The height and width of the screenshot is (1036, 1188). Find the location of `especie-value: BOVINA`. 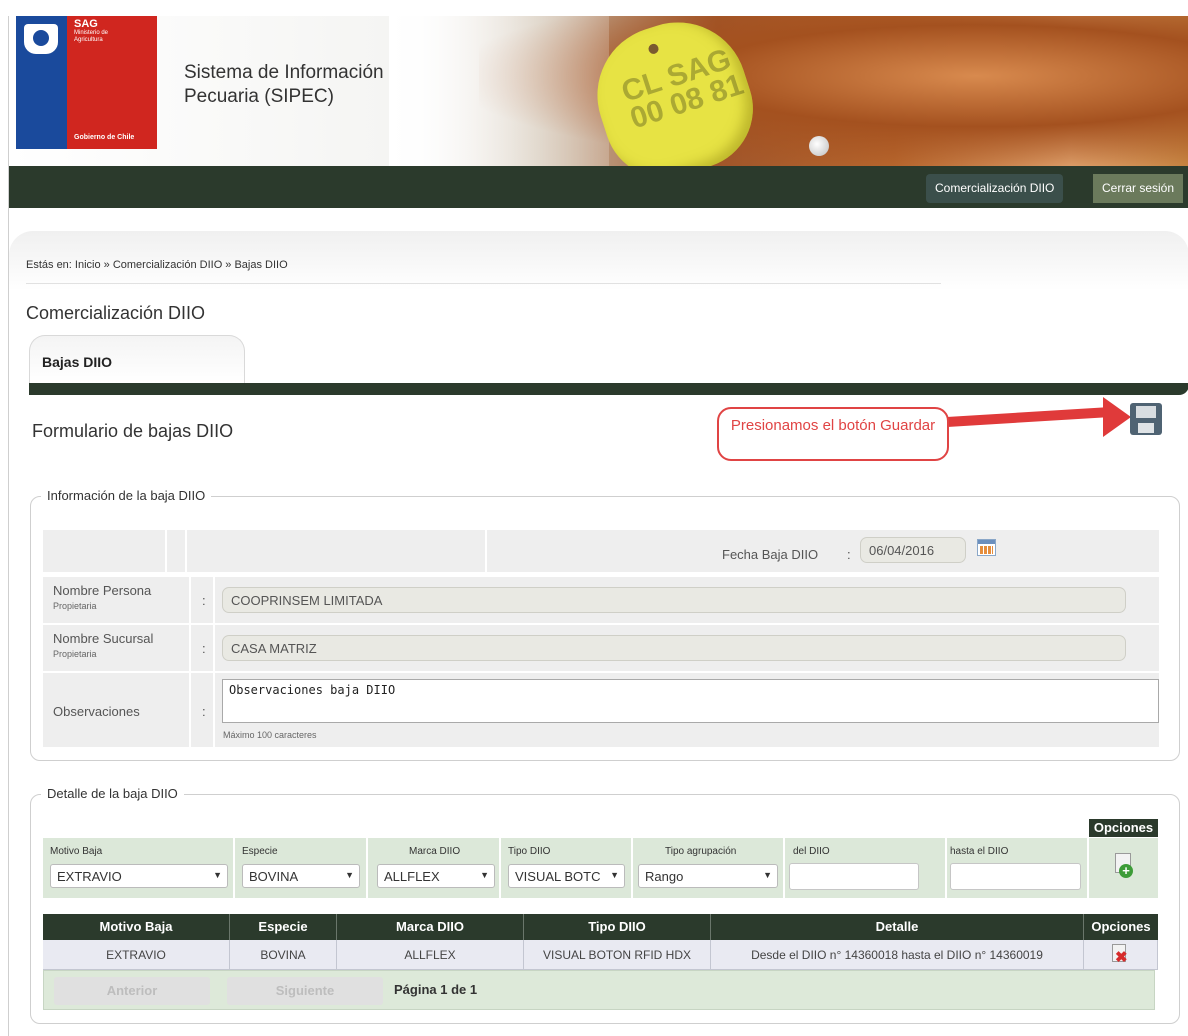

especie-value: BOVINA is located at coordinates (274, 876).